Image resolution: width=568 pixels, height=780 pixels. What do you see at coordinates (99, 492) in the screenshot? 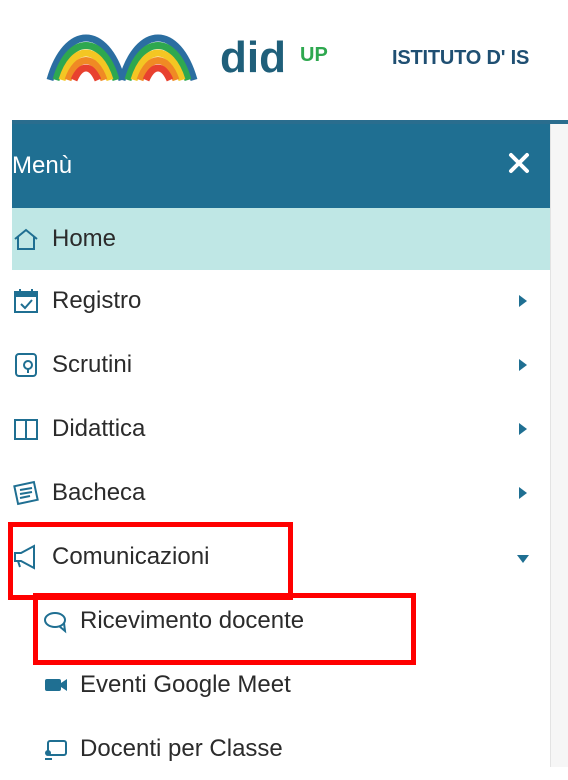
I see `sidebar-item-label: Bacheca` at bounding box center [99, 492].